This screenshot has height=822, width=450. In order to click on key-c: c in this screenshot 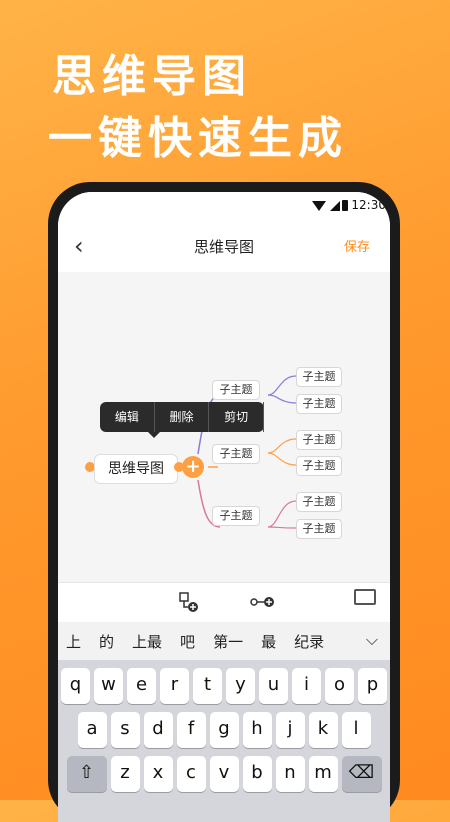, I will do `click(191, 774)`.